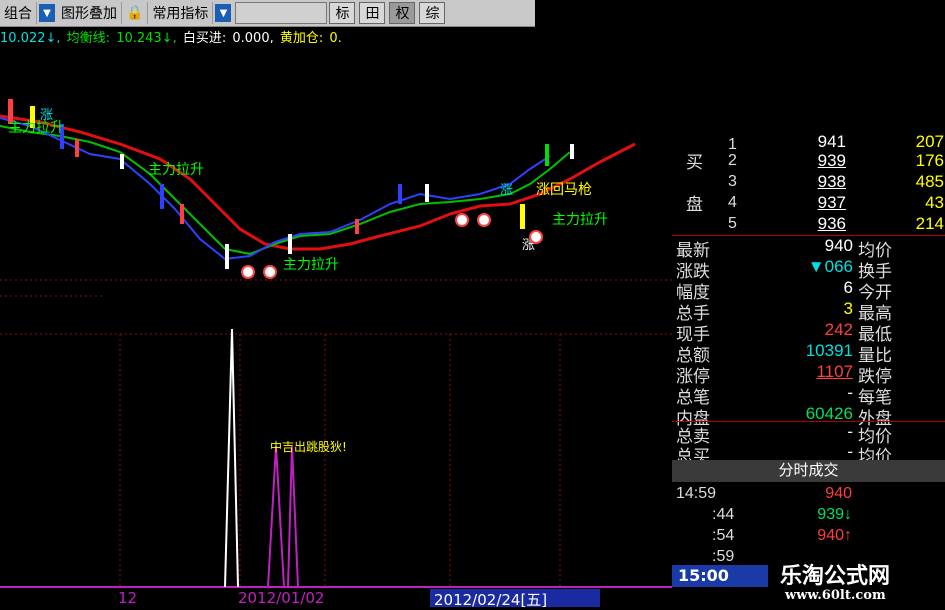 This screenshot has height=610, width=945. What do you see at coordinates (253, 37) in the screenshot?
I see `buyin-value: 0.000,` at bounding box center [253, 37].